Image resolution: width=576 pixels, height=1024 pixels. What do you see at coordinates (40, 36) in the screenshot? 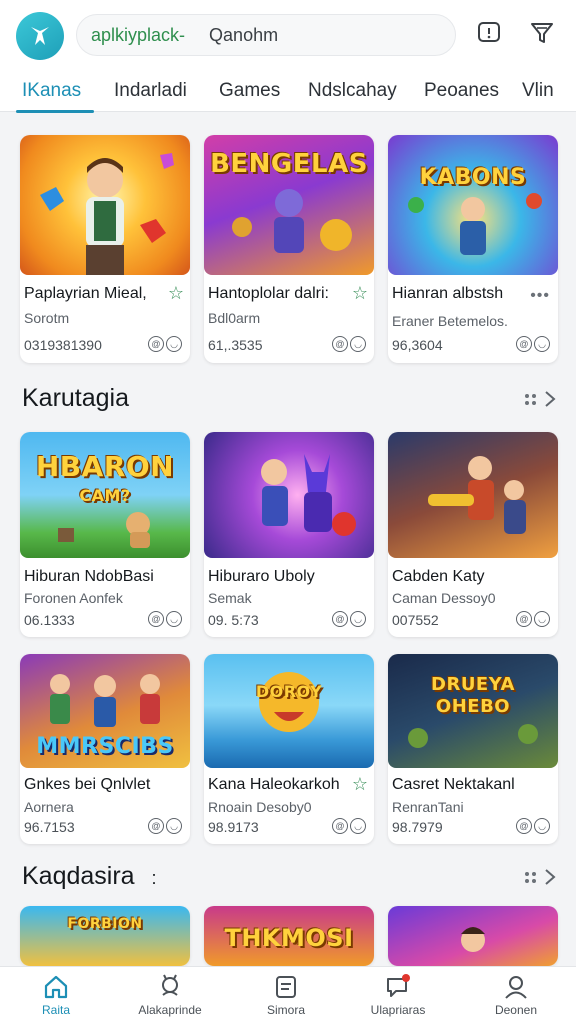
I see `app-logo-icon` at bounding box center [40, 36].